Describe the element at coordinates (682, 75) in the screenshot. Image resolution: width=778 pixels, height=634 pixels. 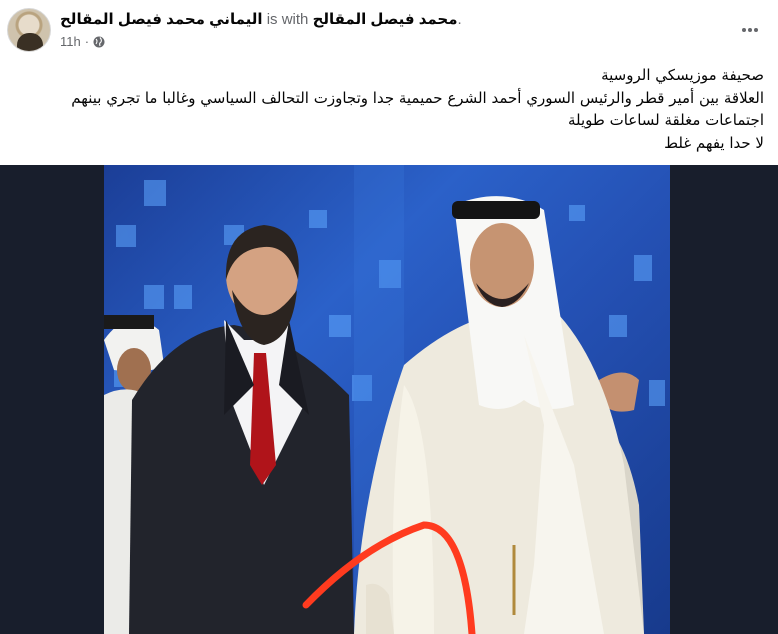
I see `post-text-line: صحيفة موزيسكي الروسية` at that location.